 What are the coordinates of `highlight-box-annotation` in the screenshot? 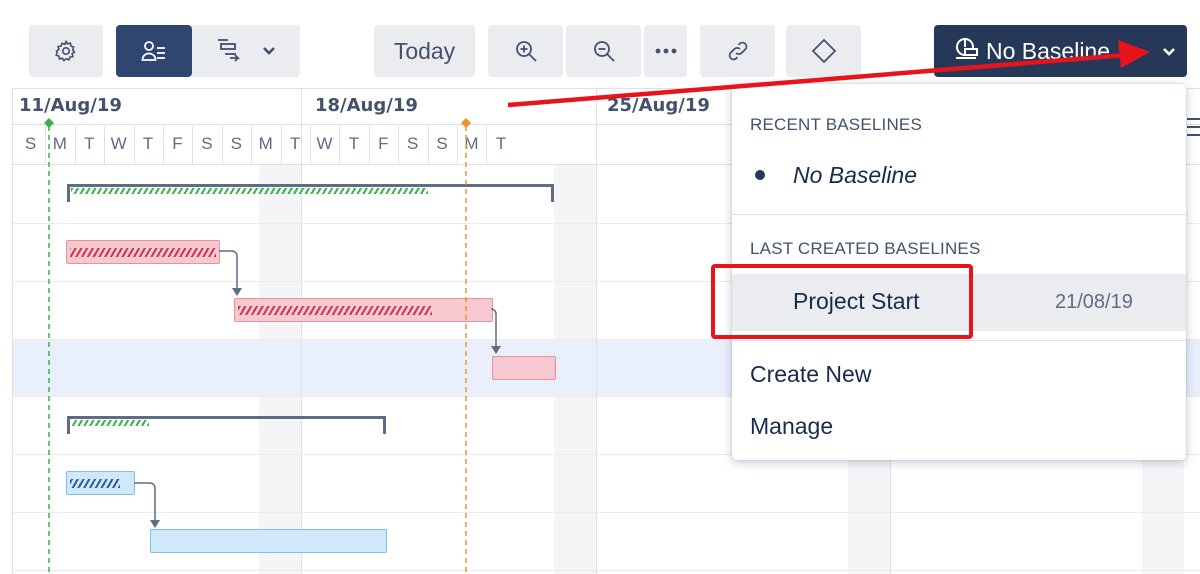 It's located at (842, 301).